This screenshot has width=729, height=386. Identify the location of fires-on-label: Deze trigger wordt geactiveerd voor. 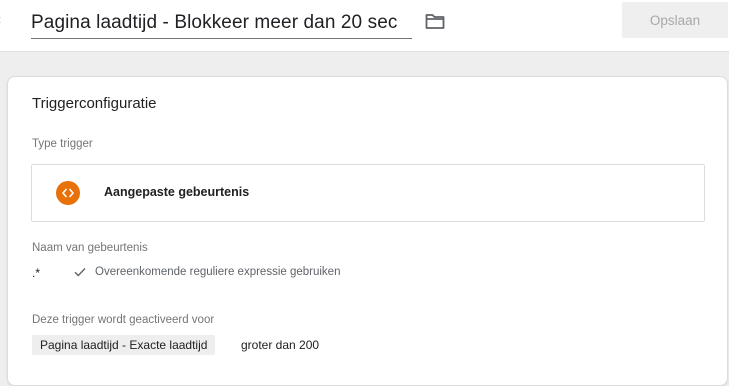
(123, 320).